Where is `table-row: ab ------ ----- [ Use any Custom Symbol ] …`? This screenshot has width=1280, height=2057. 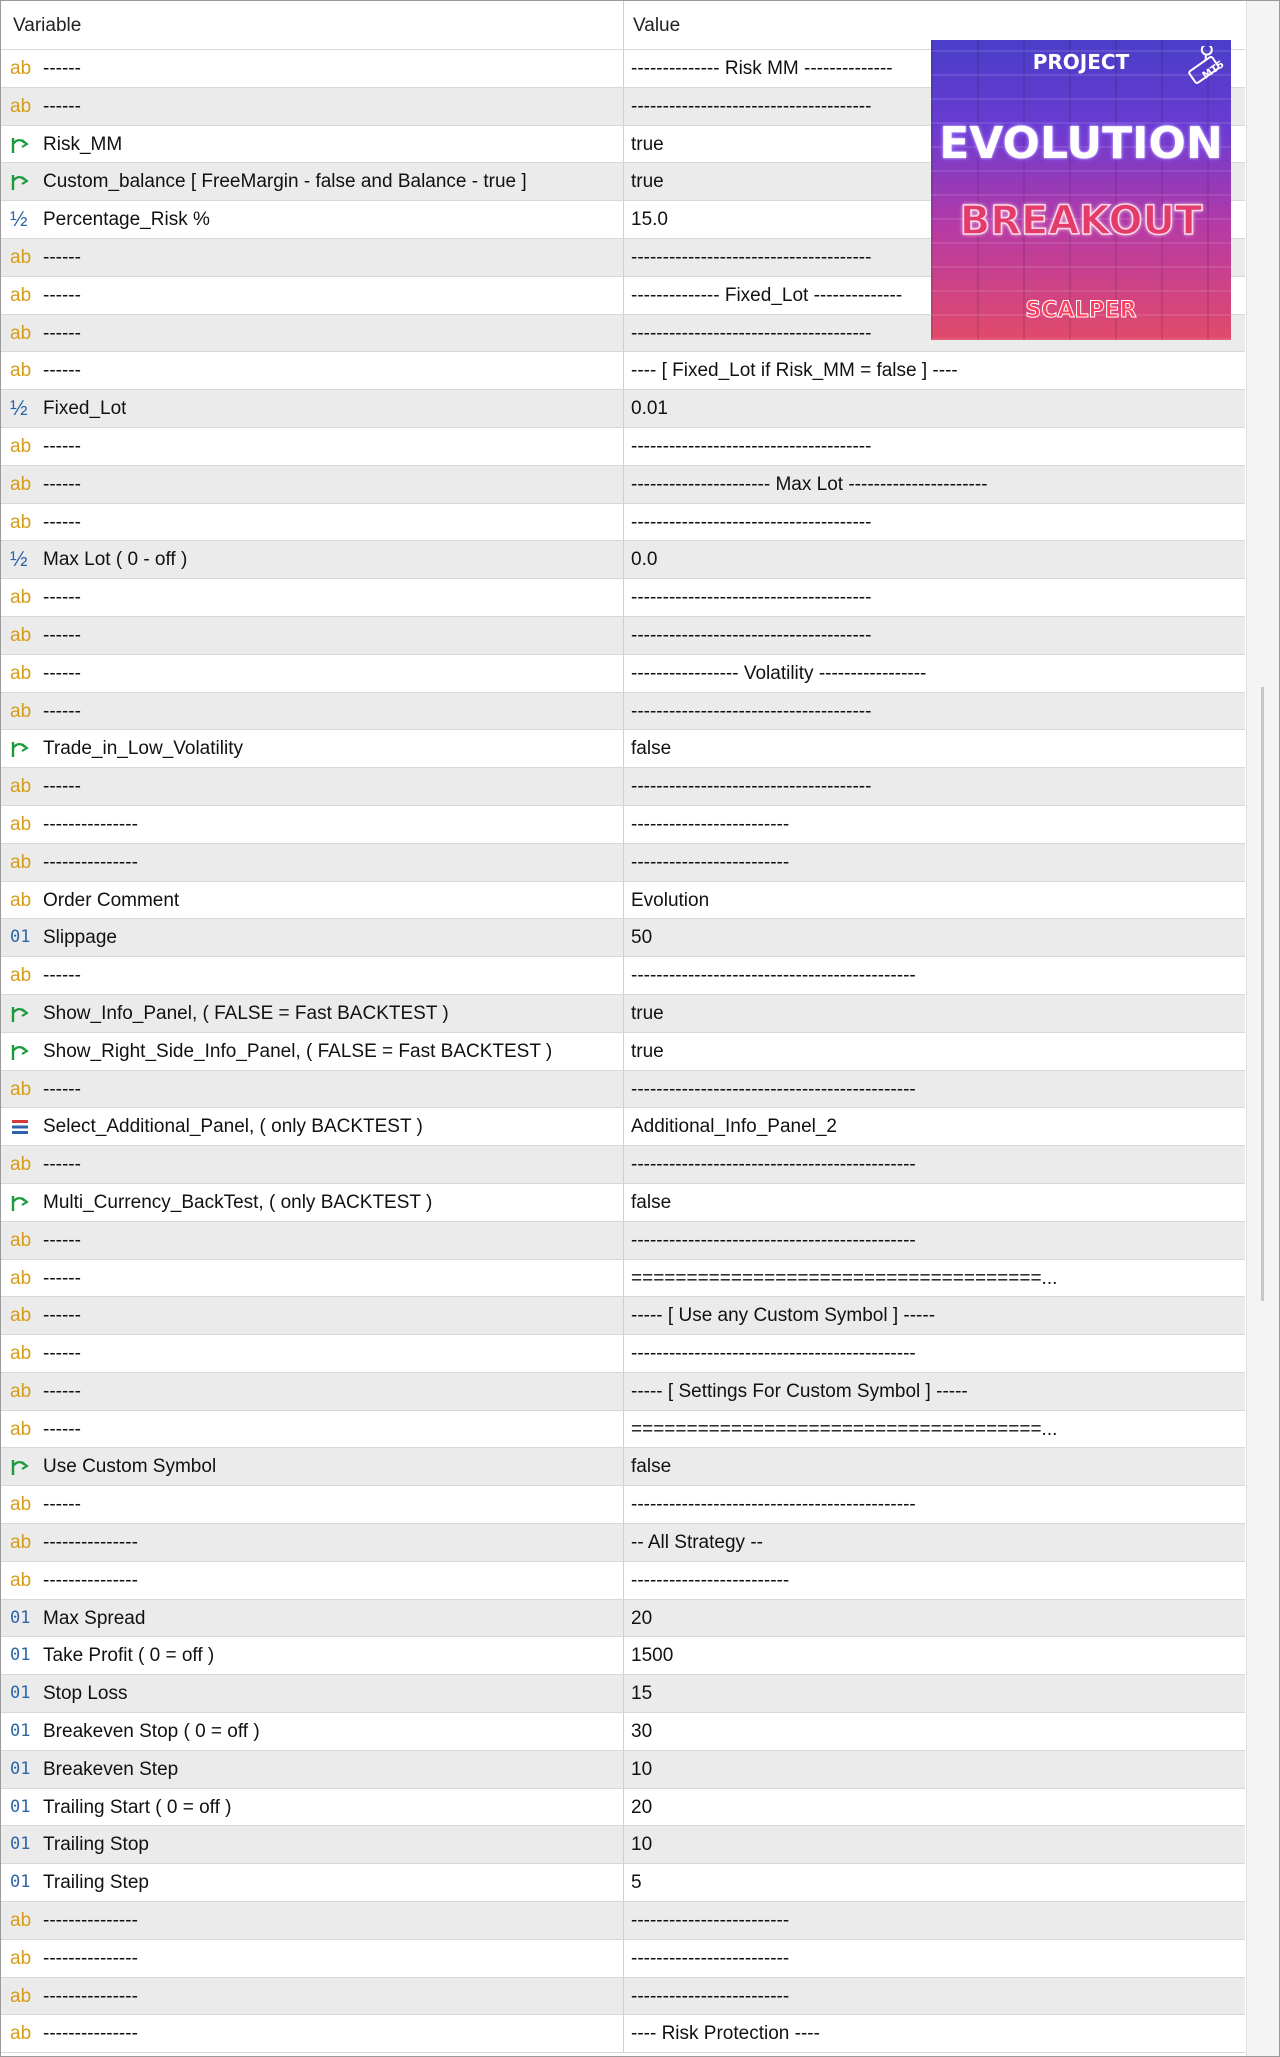 table-row: ab ------ ----- [ Use any Custom Symbol ] … is located at coordinates (623, 1316).